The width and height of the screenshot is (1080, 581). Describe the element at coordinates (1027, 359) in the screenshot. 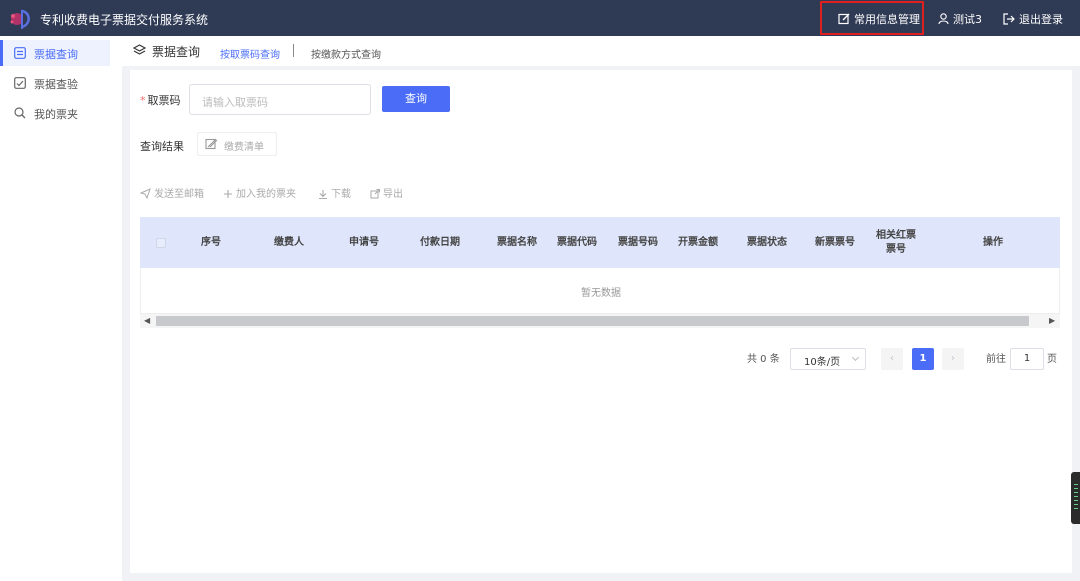

I see `goto-page-input: 1` at that location.